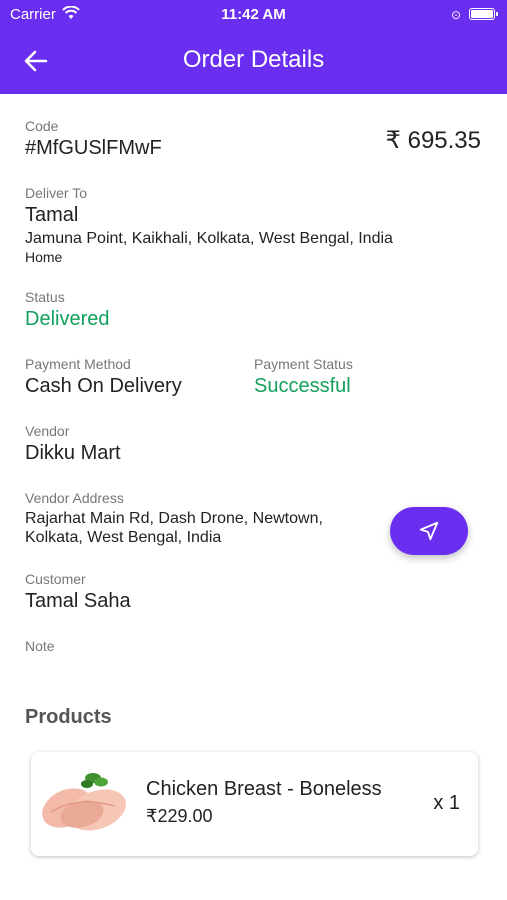 The height and width of the screenshot is (900, 507). I want to click on orientation-lock-icon: ⊙, so click(455, 15).